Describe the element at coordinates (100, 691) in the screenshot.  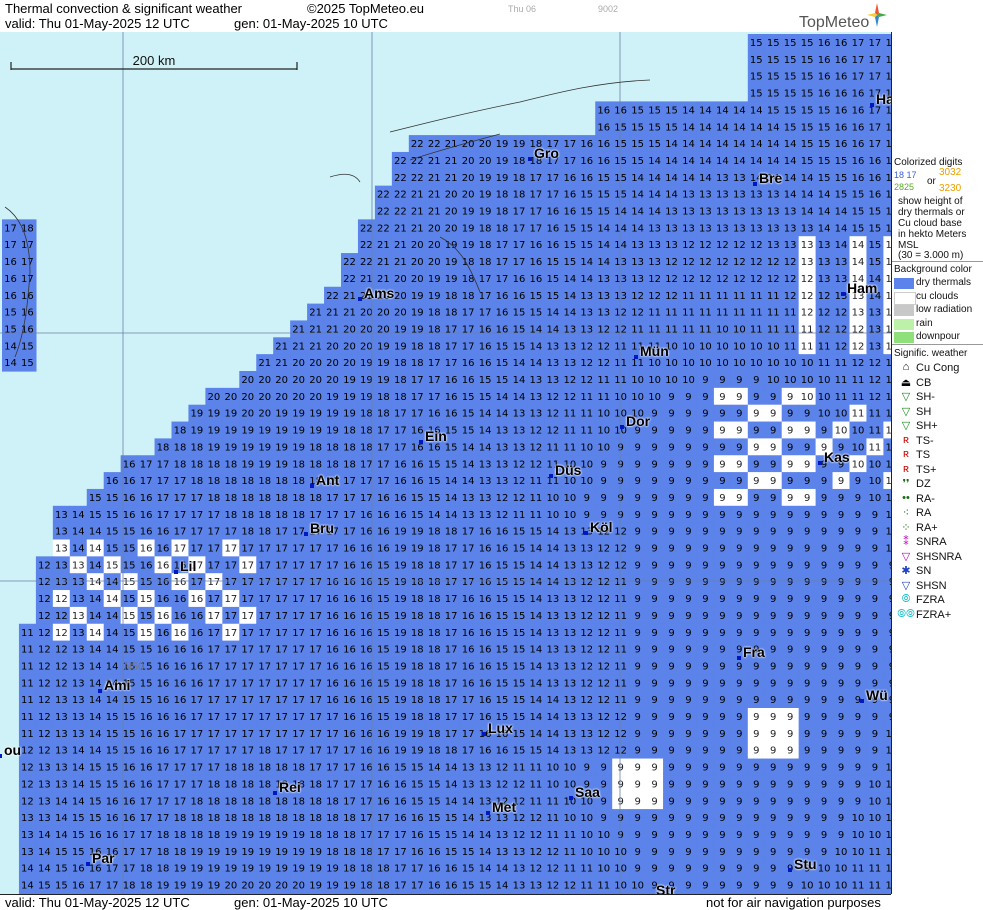
I see `city-marker` at that location.